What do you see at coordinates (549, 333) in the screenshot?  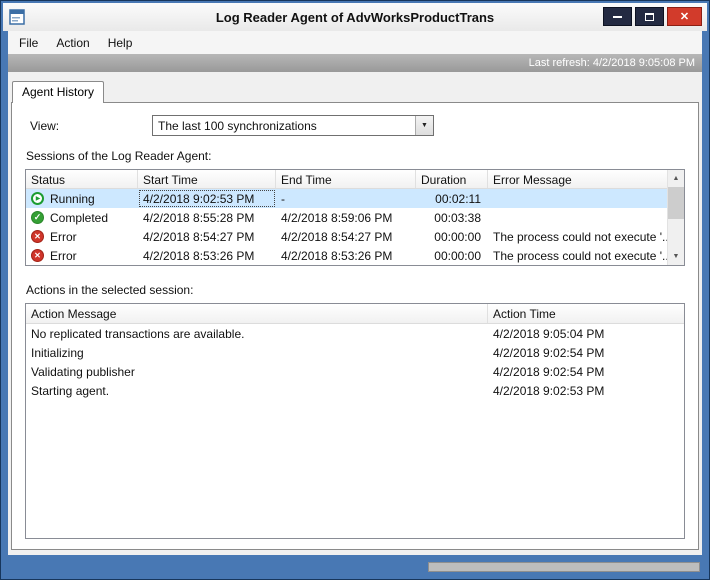 I see `action-time-cell: 4/2/2018 9:05:04 PM` at bounding box center [549, 333].